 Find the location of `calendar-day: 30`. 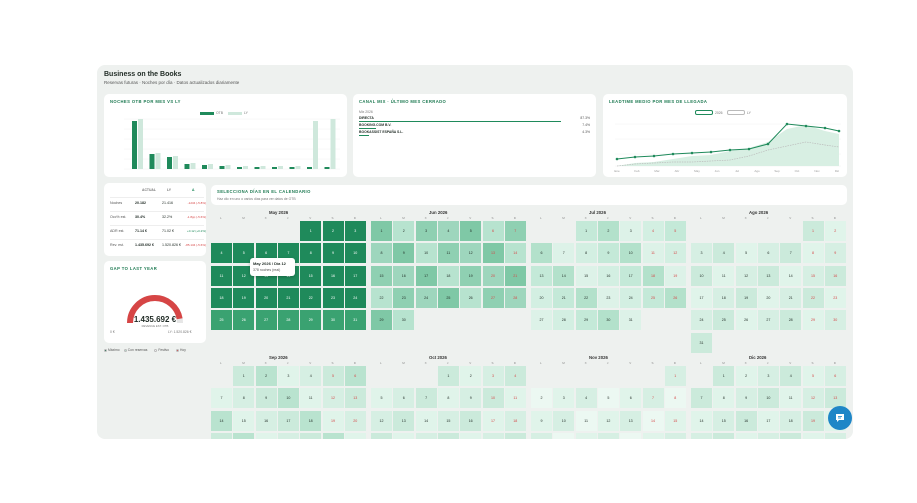

calendar-day: 30 is located at coordinates (608, 320).